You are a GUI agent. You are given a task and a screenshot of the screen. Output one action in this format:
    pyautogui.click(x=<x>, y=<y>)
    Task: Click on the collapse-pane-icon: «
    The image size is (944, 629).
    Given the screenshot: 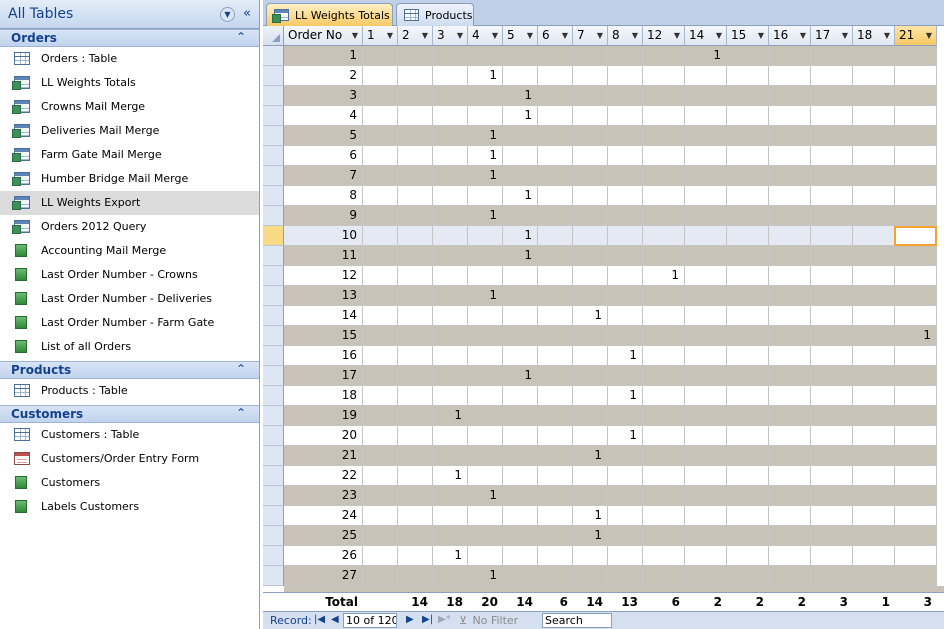 What is the action you would take?
    pyautogui.click(x=247, y=13)
    